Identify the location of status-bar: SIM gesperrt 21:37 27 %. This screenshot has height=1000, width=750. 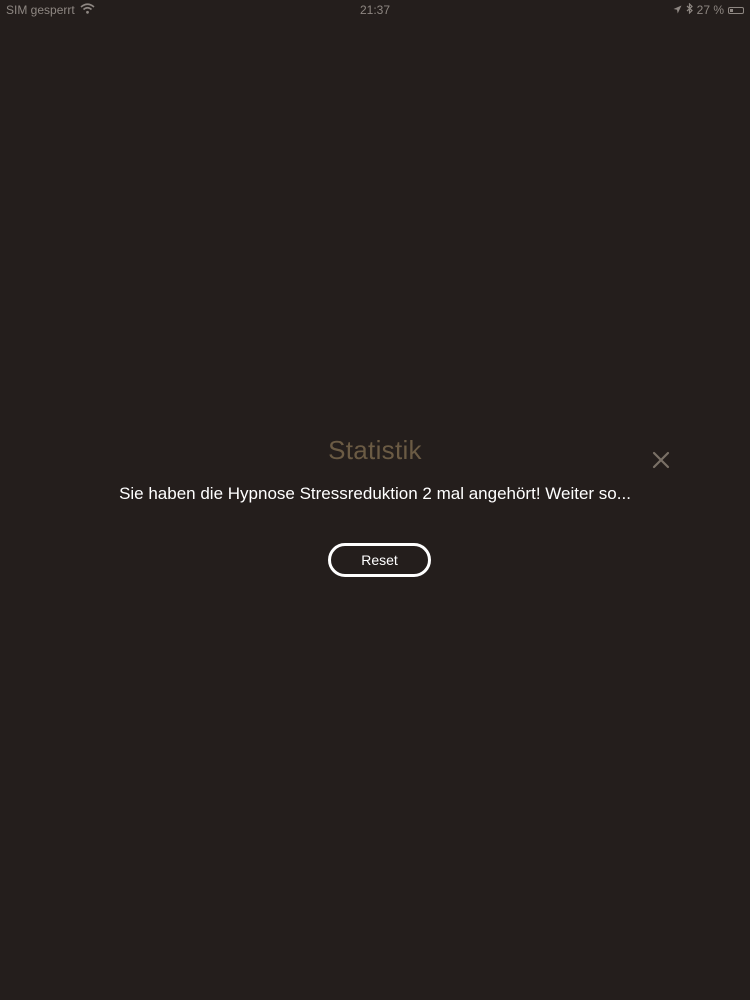
(375, 10).